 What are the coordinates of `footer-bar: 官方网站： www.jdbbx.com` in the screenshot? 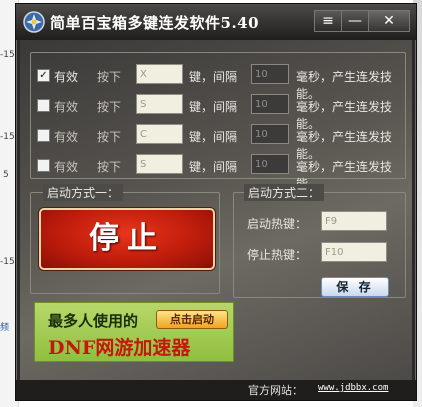 It's located at (216, 390).